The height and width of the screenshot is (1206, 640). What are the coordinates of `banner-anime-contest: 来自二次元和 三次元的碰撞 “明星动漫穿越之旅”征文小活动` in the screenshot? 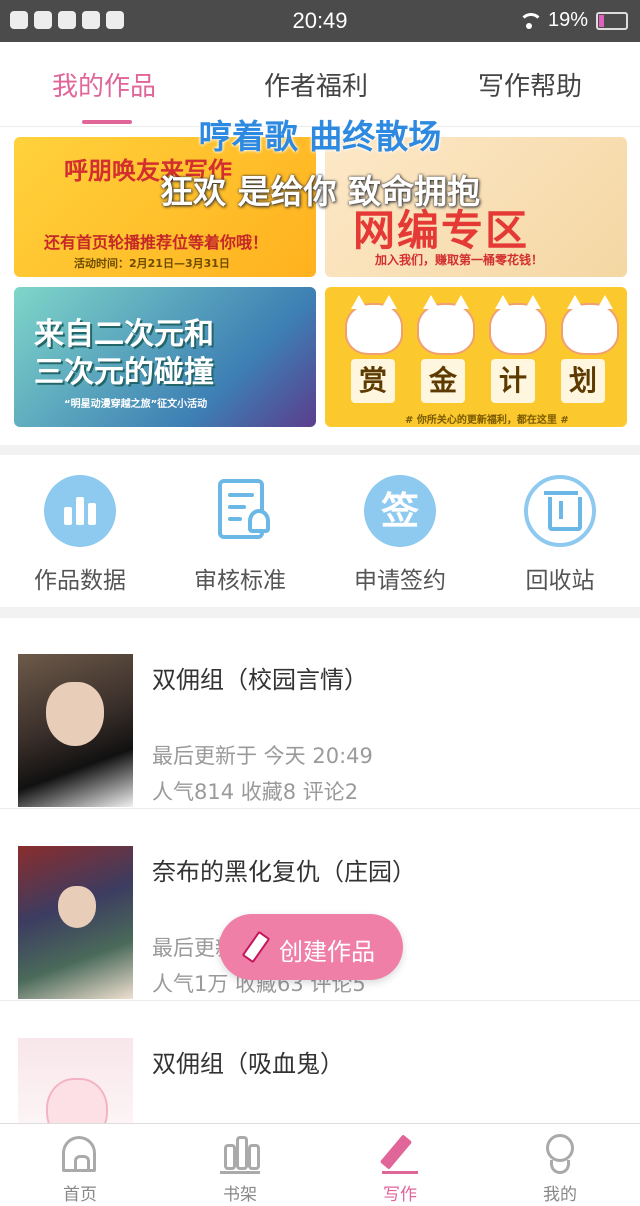 It's located at (165, 357).